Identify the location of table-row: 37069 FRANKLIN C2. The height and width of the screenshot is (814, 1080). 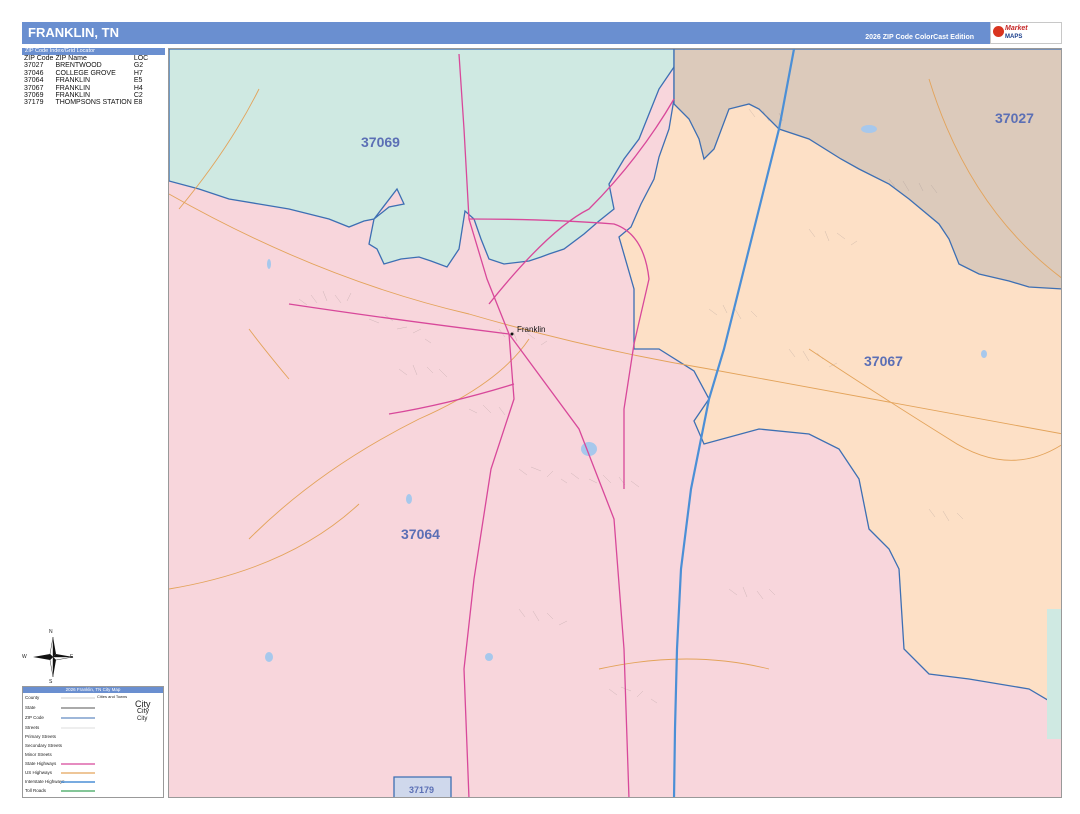
(87, 95).